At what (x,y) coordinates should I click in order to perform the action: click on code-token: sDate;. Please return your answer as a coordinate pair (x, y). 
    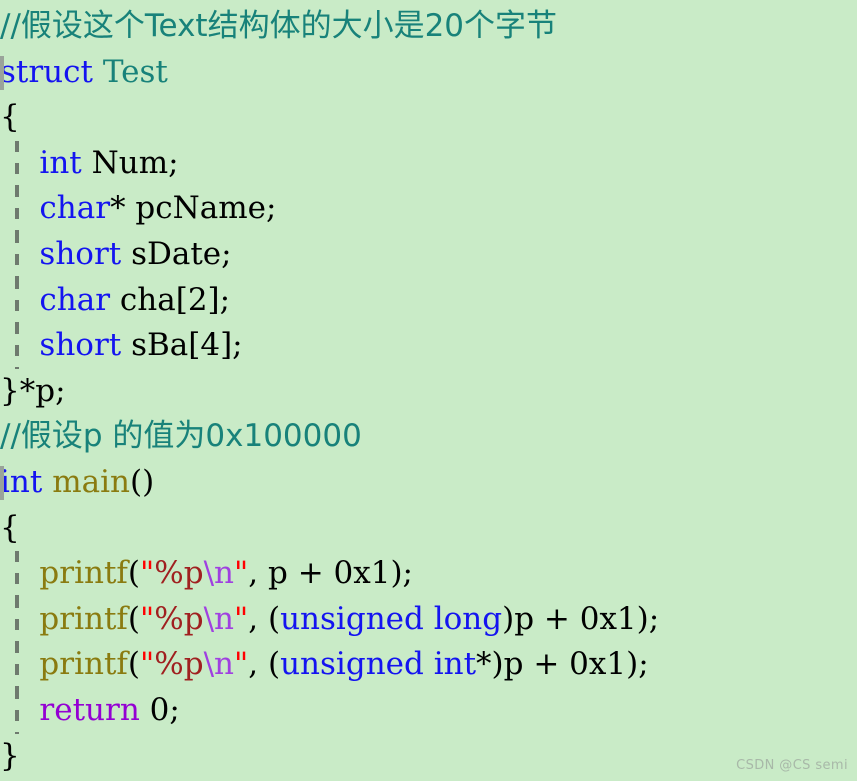
    Looking at the image, I should click on (176, 253).